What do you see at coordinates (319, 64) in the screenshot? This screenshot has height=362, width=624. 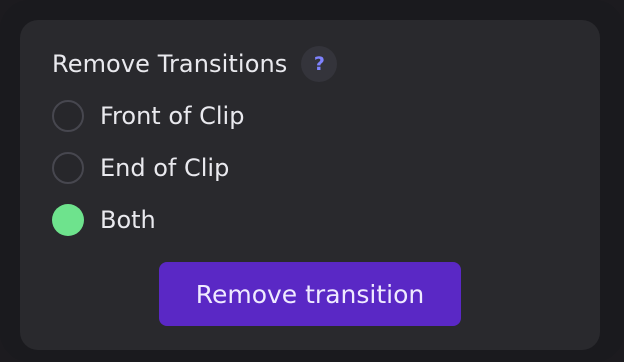 I see `help-icon: ?` at bounding box center [319, 64].